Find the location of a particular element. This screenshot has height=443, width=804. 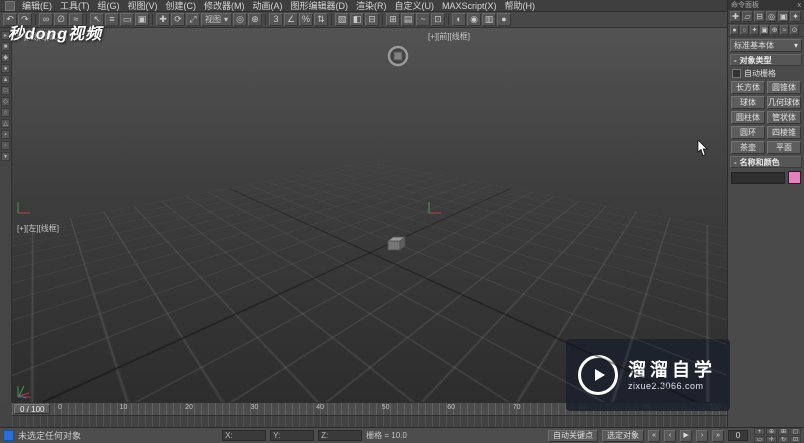

current-frame-field: 0 is located at coordinates (738, 435).